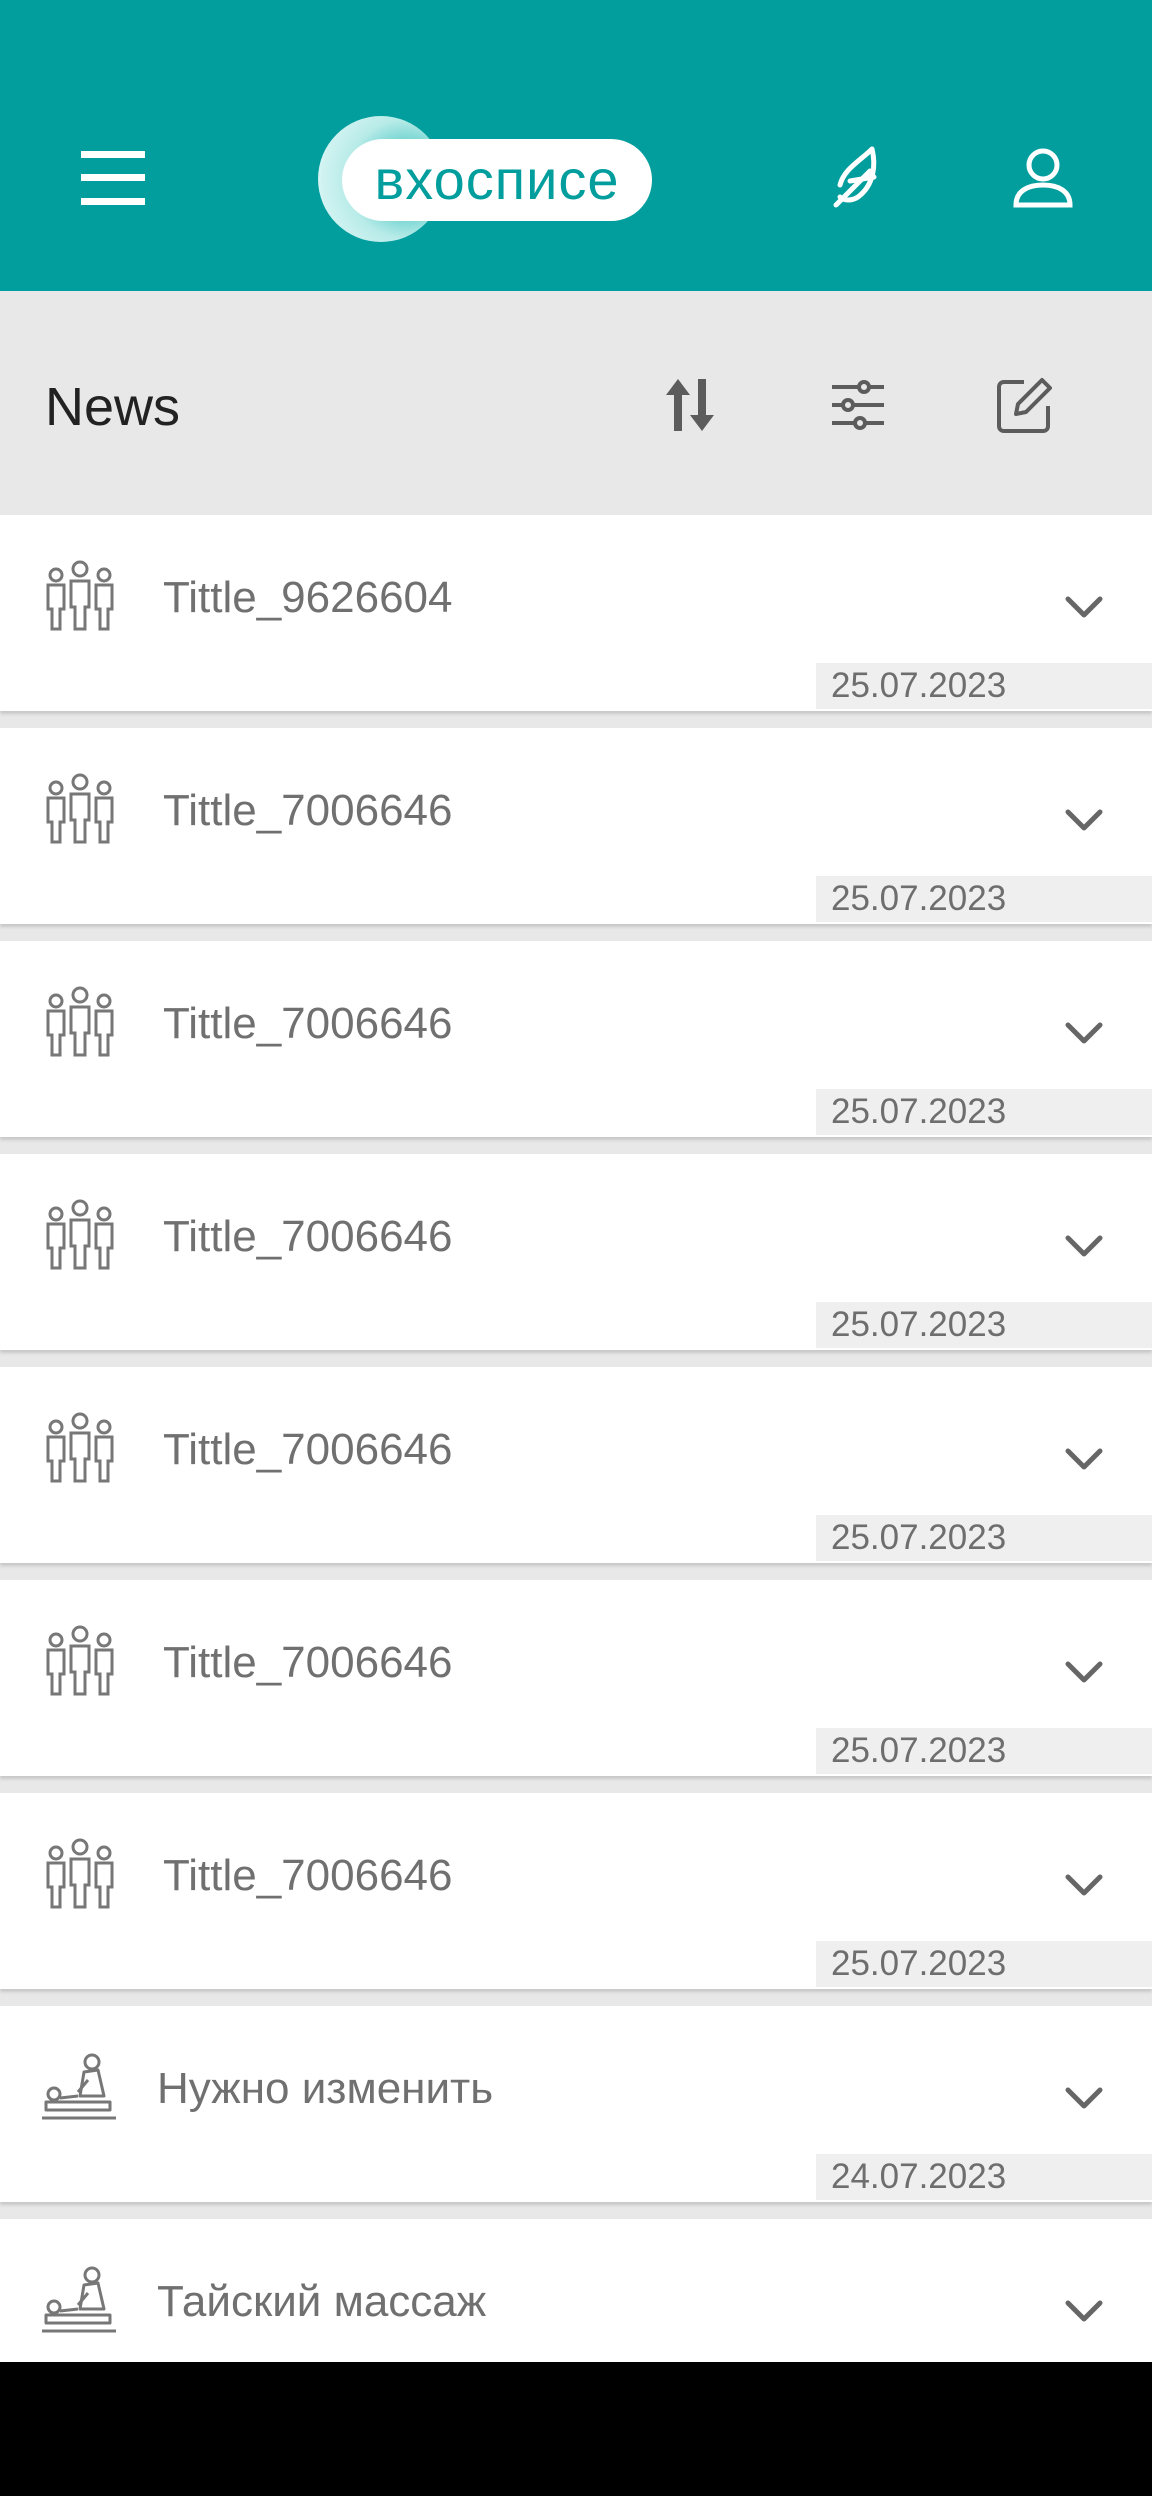 The image size is (1152, 2496). I want to click on logo-text: вхосписе, so click(497, 179).